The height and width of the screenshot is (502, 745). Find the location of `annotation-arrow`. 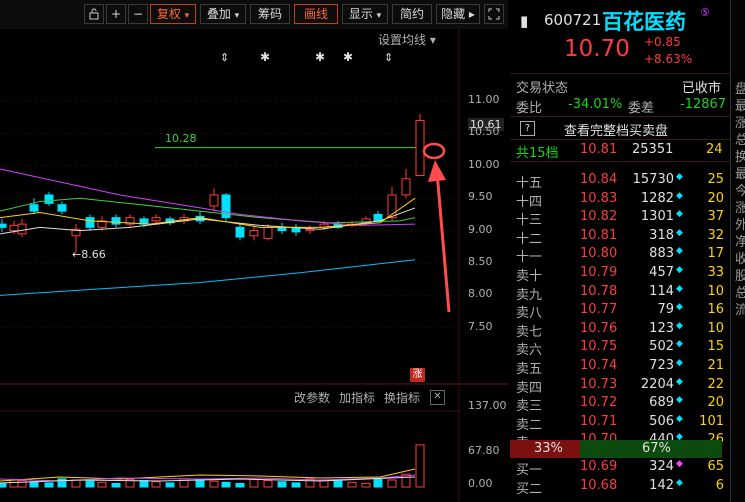

annotation-arrow is located at coordinates (436, 227).